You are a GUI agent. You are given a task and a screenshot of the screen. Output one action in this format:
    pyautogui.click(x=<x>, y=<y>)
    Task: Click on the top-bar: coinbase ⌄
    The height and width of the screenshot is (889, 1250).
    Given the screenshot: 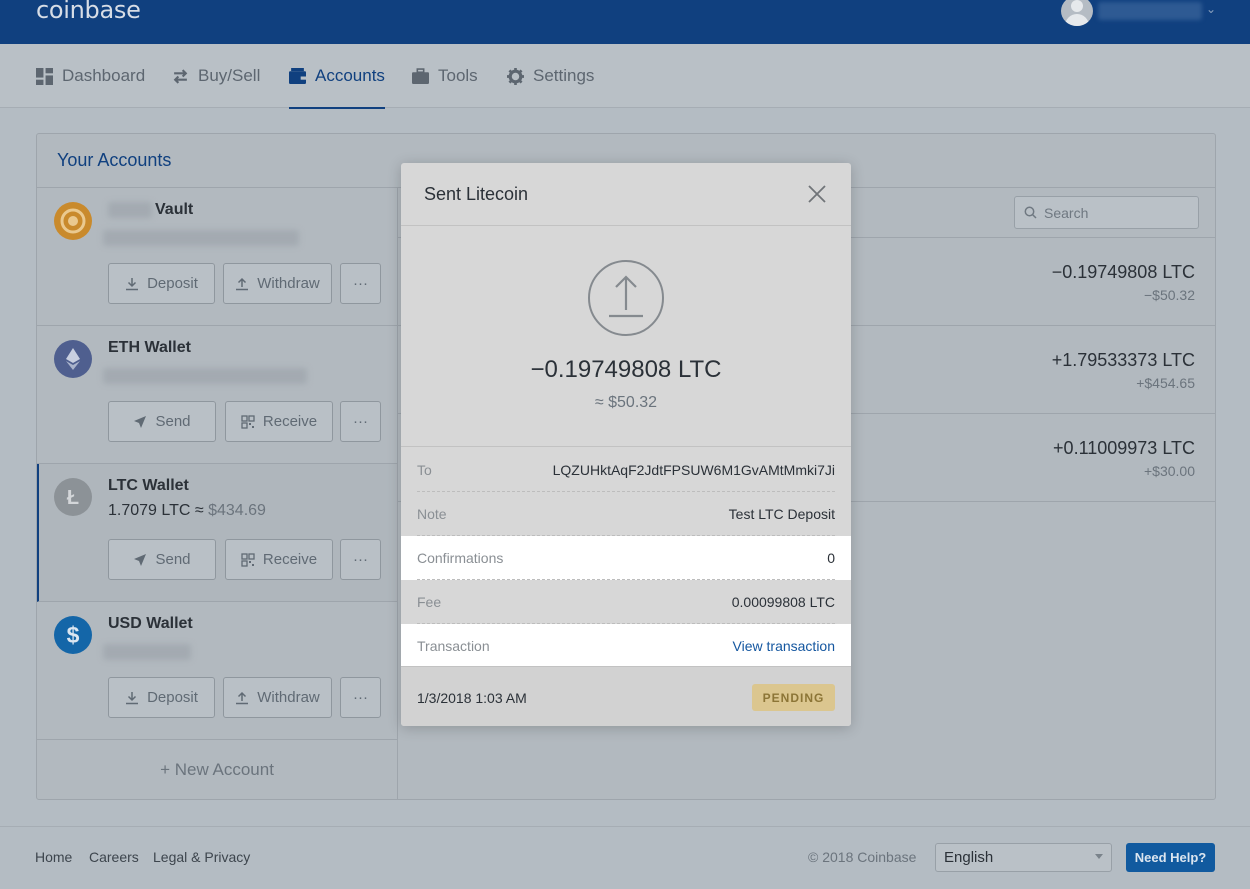 What is the action you would take?
    pyautogui.click(x=625, y=22)
    